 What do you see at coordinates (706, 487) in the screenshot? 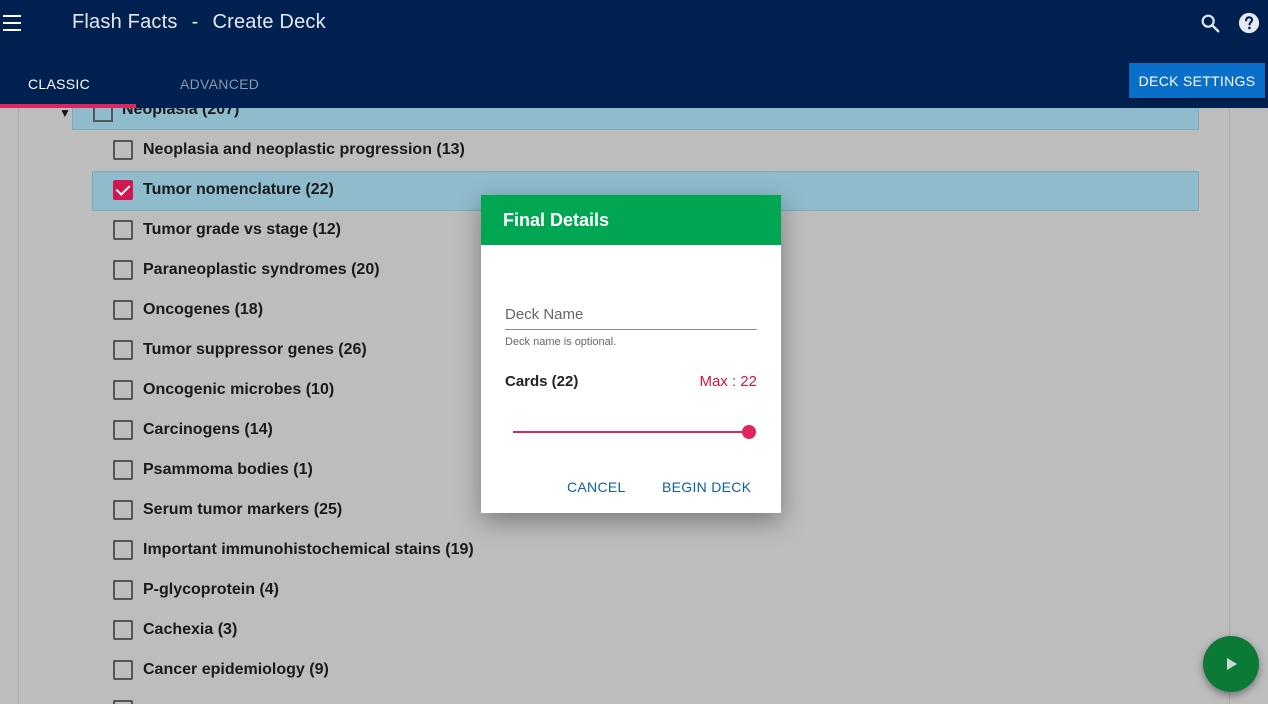
I see `begin-deck-button: BEGIN DECK` at bounding box center [706, 487].